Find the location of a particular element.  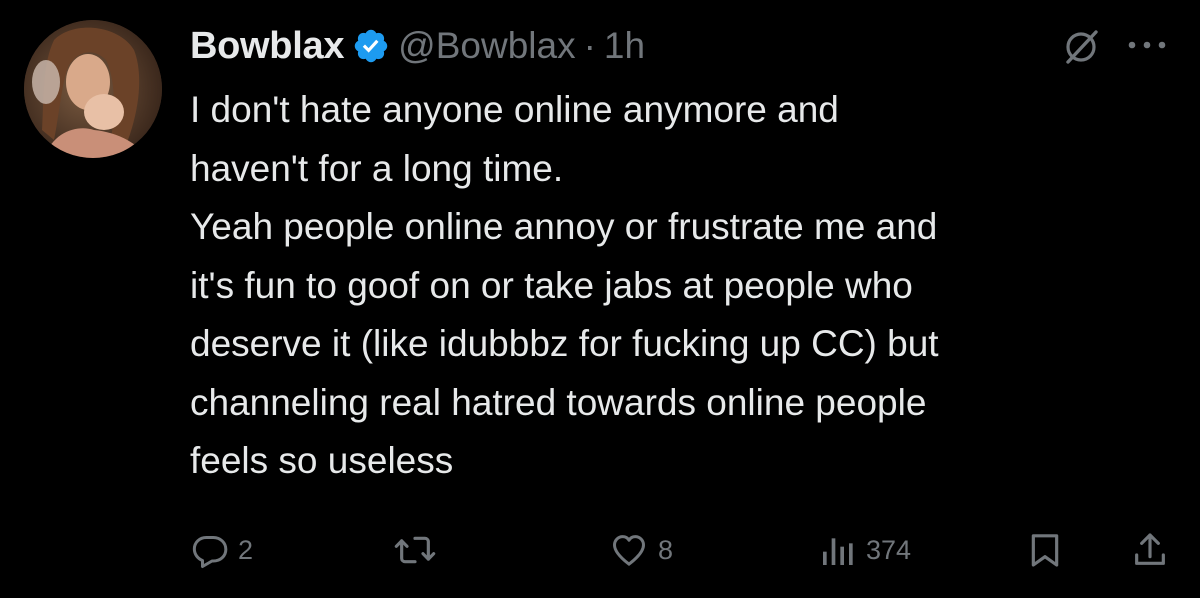

bookmark-icon is located at coordinates (1045, 550).